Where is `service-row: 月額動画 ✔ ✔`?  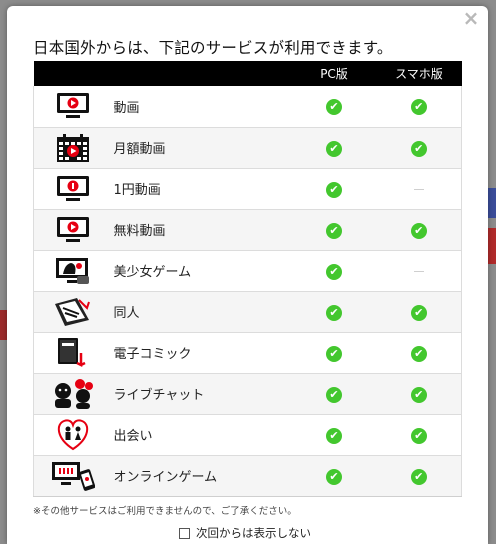 service-row: 月額動画 ✔ ✔ is located at coordinates (247, 148).